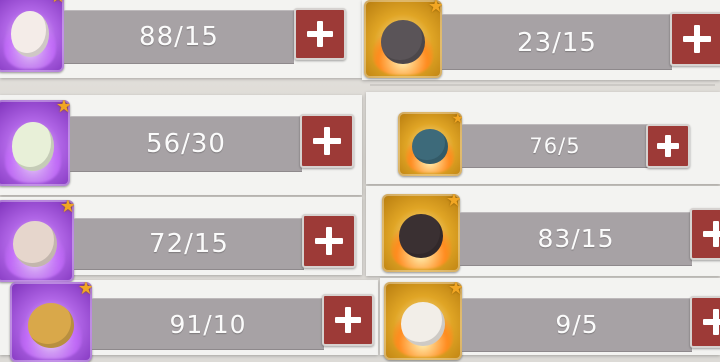 This screenshot has height=362, width=720. What do you see at coordinates (179, 37) in the screenshot?
I see `fragment-count: 88/15` at bounding box center [179, 37].